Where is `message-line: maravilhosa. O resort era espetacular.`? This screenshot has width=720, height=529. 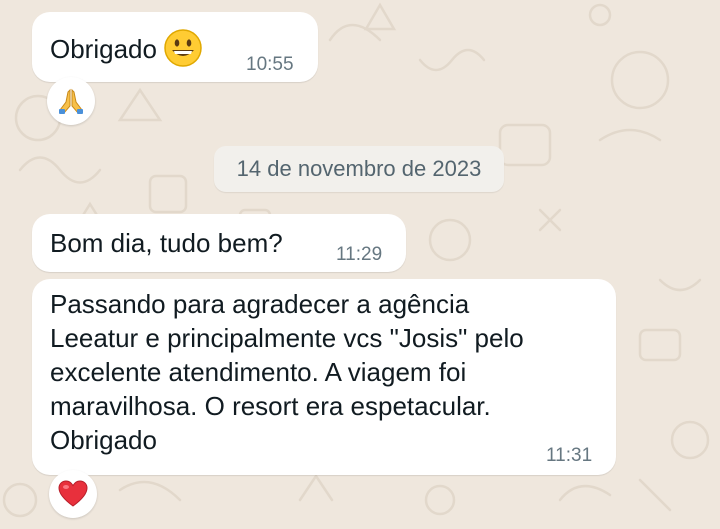 message-line: maravilhosa. O resort era espetacular. is located at coordinates (270, 406).